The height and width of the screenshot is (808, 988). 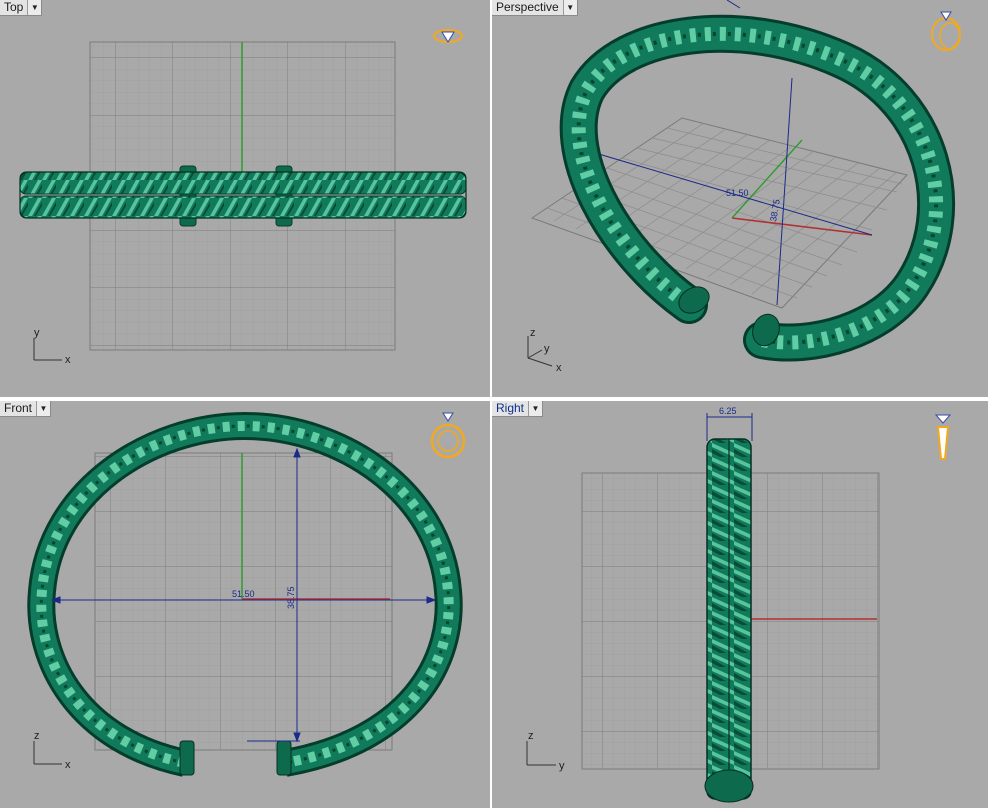 I want to click on construction-grid-major, so click(x=243, y=601).